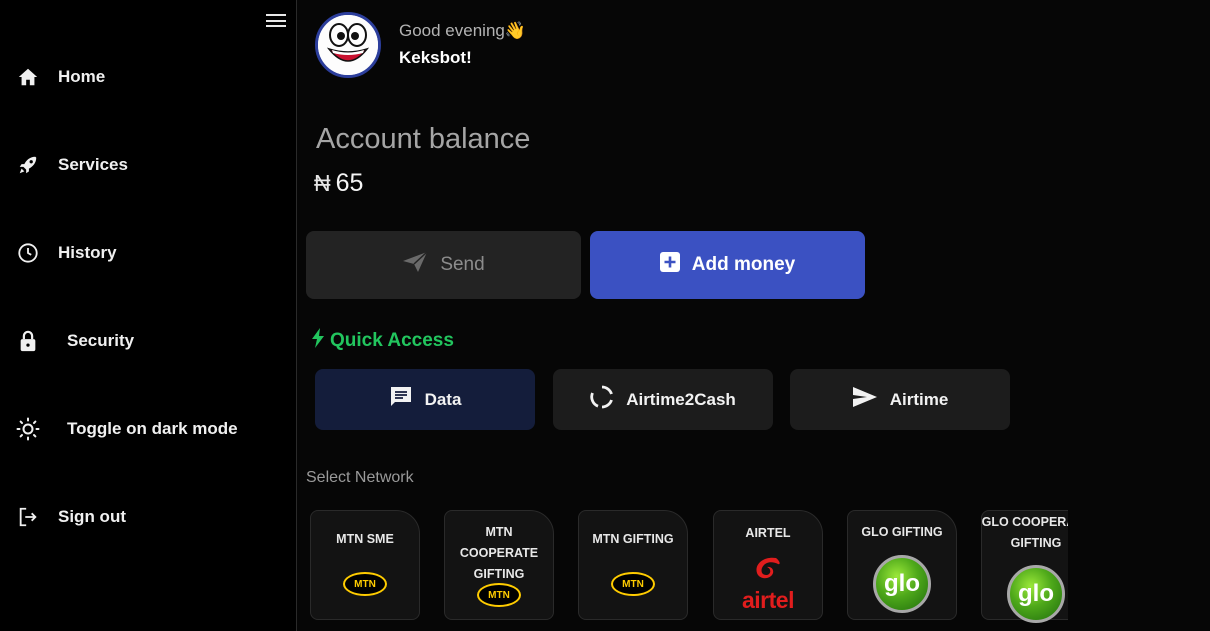  I want to click on send-button: Send, so click(443, 265).